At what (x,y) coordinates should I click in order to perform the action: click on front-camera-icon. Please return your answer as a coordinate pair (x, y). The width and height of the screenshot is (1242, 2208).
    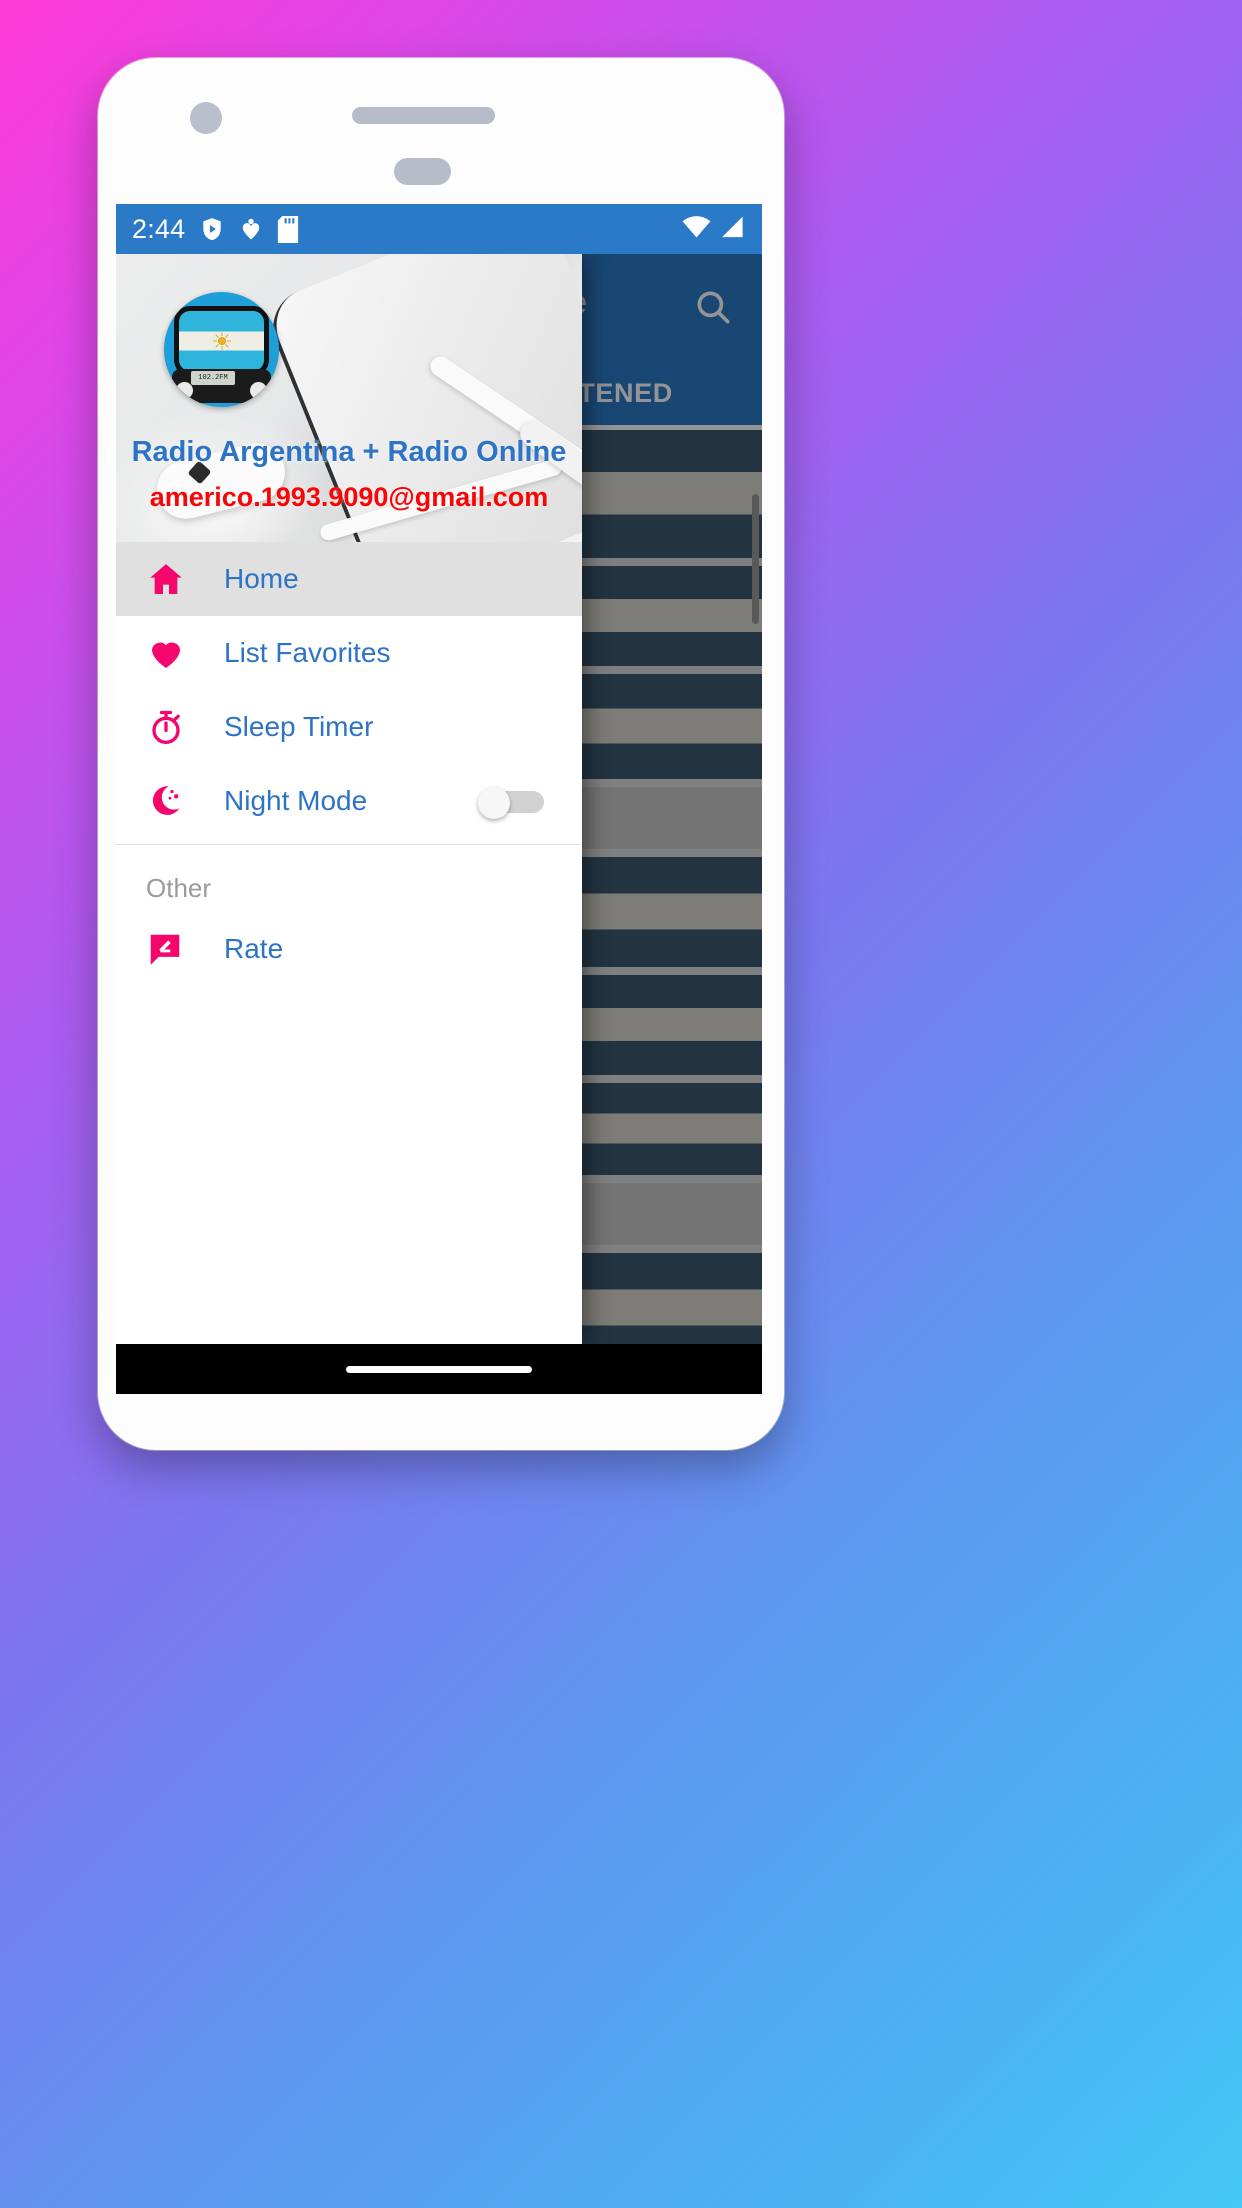
    Looking at the image, I should click on (206, 118).